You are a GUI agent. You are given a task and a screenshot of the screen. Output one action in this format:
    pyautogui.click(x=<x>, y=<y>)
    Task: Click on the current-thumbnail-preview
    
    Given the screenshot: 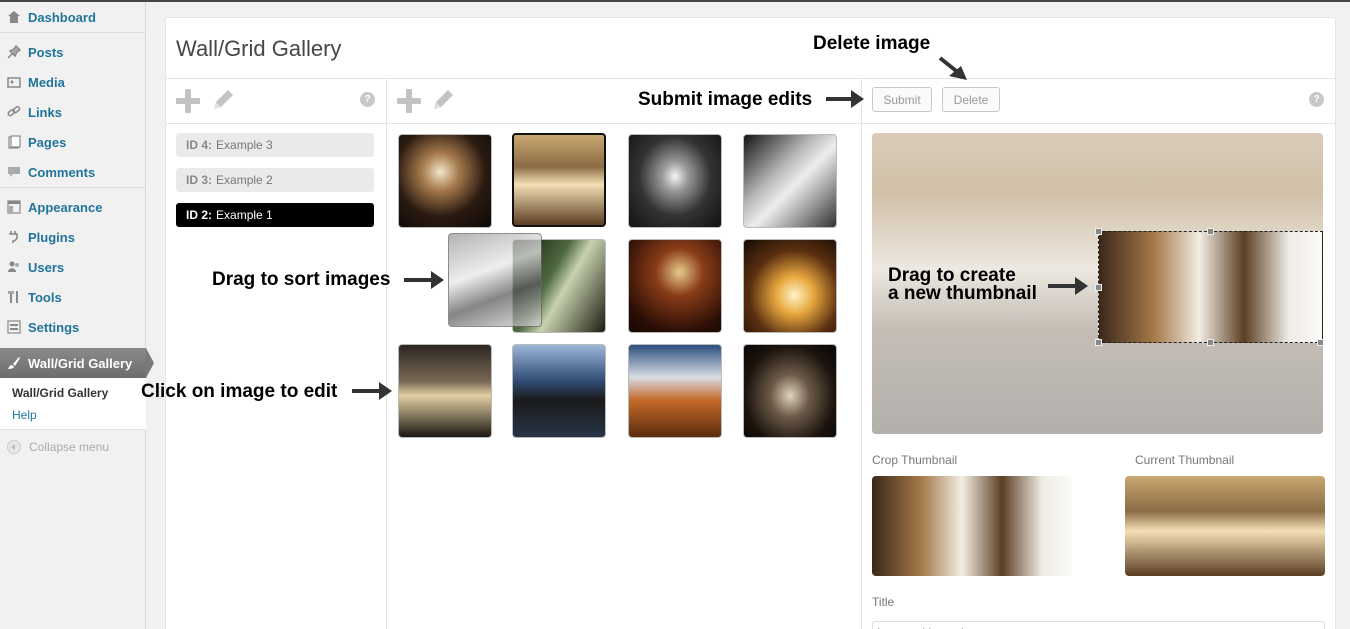 What is the action you would take?
    pyautogui.click(x=1225, y=526)
    